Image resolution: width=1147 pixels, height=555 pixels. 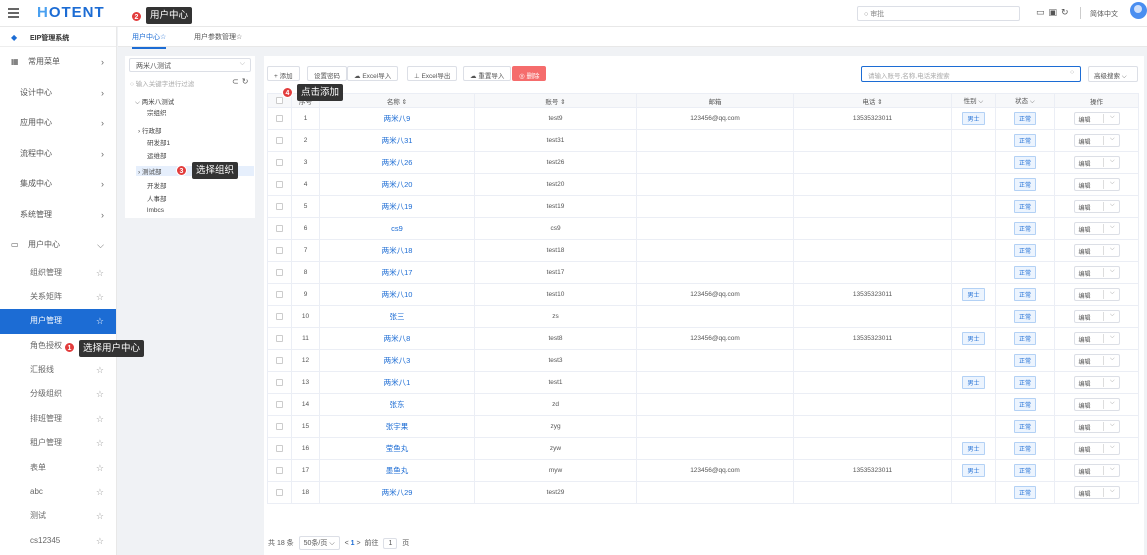 What do you see at coordinates (157, 185) in the screenshot?
I see `tree-node: 开发部` at bounding box center [157, 185].